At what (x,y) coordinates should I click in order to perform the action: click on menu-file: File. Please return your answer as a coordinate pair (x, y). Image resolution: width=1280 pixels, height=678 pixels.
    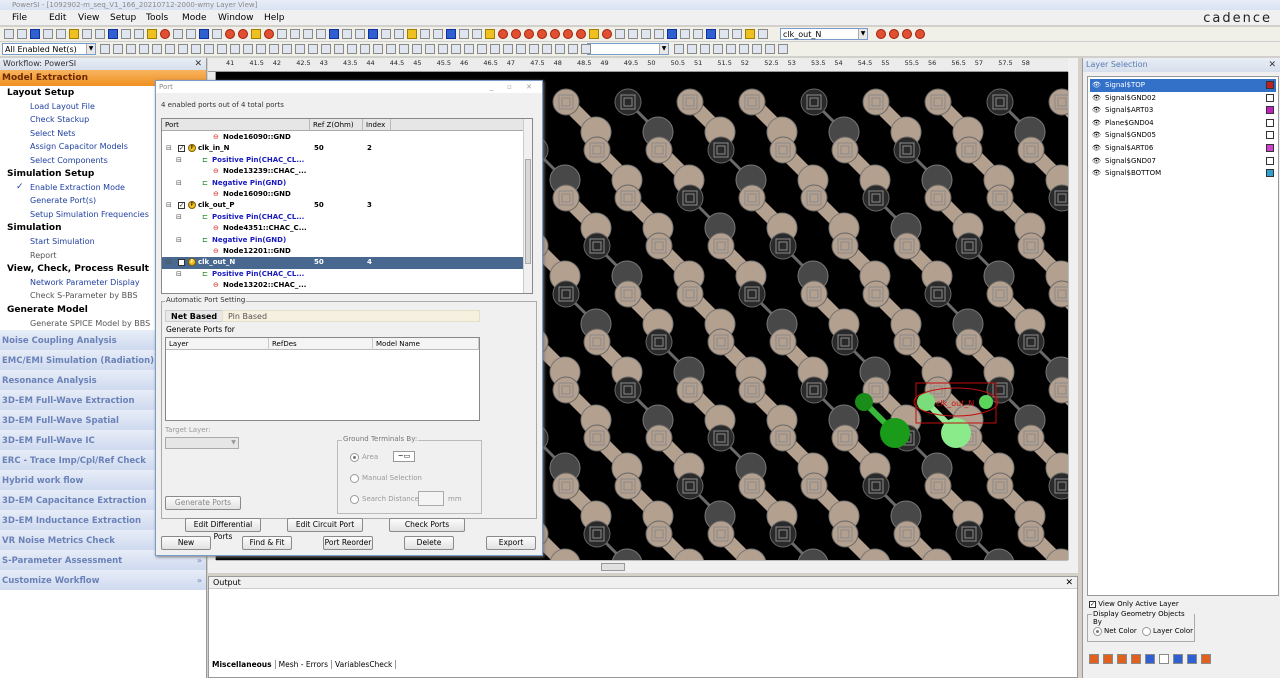
    Looking at the image, I should click on (19, 18).